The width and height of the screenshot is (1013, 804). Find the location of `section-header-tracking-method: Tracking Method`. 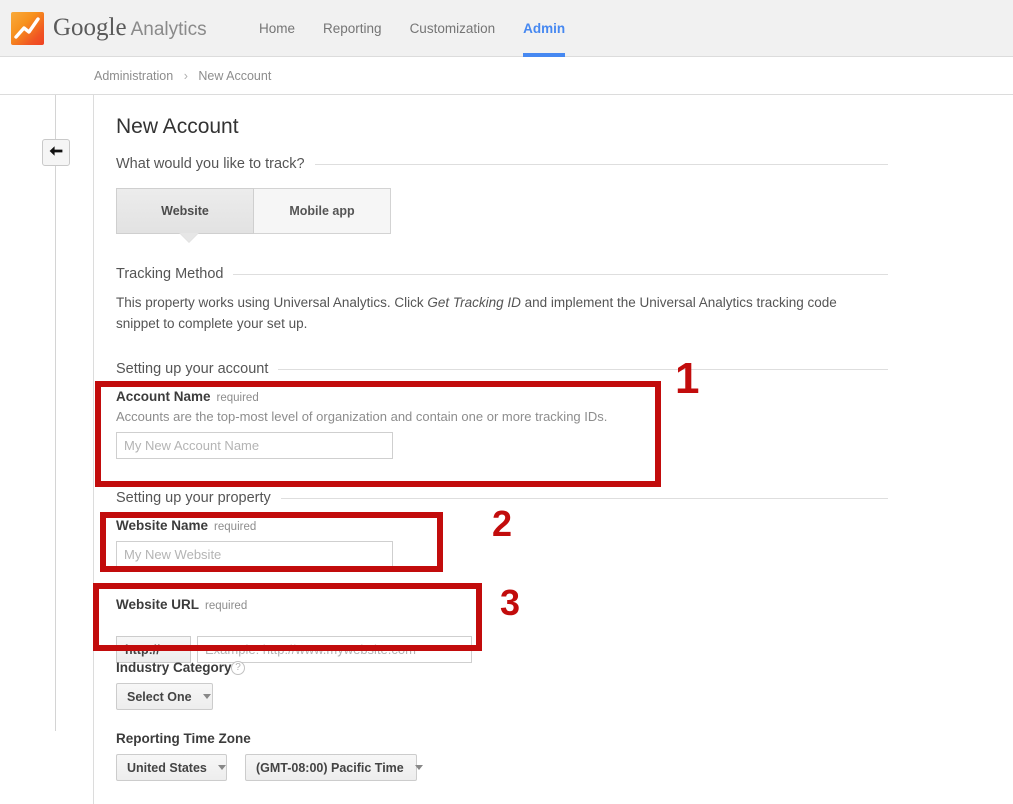

section-header-tracking-method: Tracking Method is located at coordinates (502, 274).